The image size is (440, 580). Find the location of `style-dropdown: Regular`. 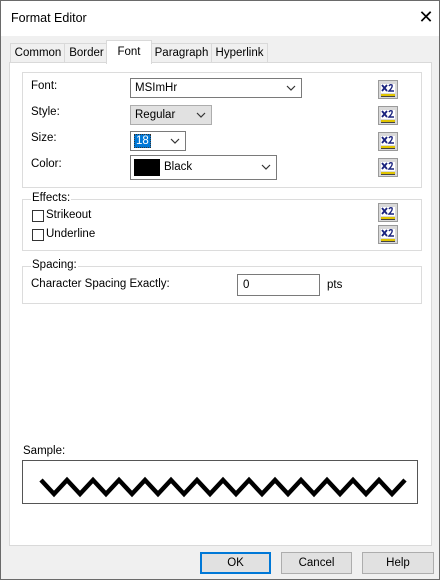

style-dropdown: Regular is located at coordinates (171, 115).